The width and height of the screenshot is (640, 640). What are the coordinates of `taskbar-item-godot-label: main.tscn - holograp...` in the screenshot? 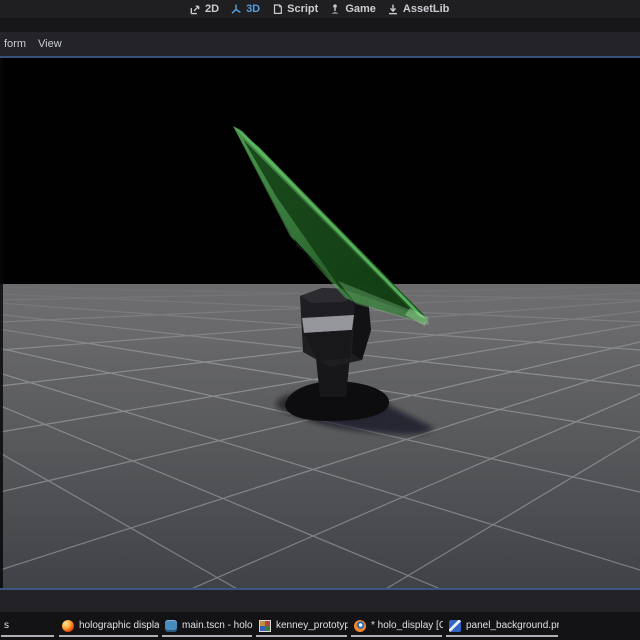 It's located at (217, 625).